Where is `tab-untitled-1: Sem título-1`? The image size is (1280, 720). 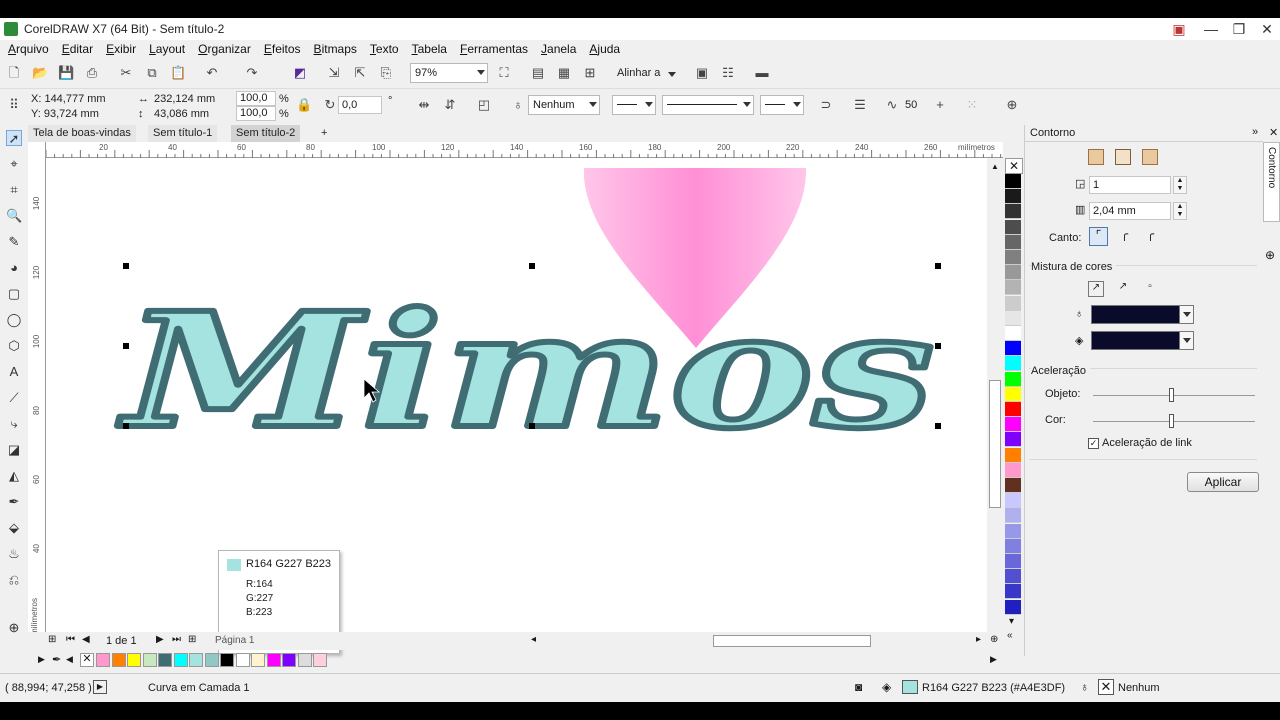
tab-untitled-1: Sem título-1 is located at coordinates (183, 133).